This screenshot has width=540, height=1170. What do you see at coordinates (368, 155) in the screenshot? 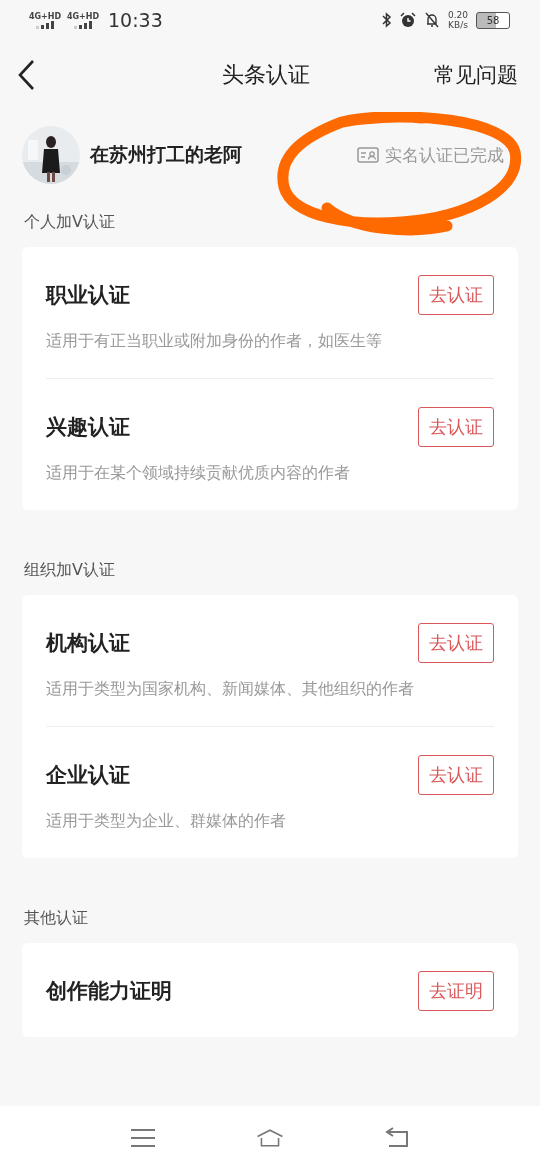
I see `id-card-icon` at bounding box center [368, 155].